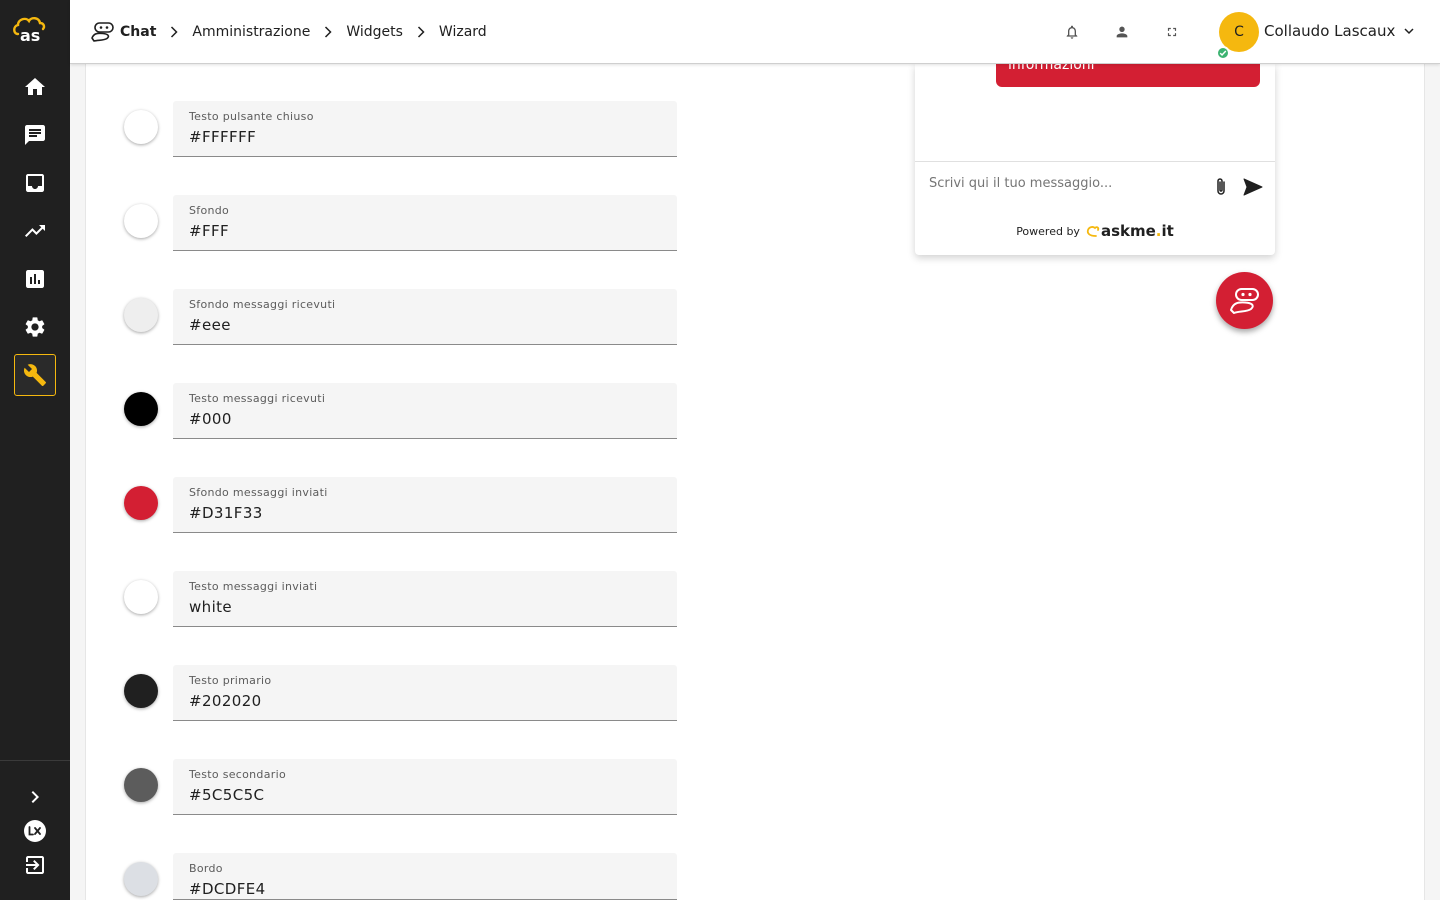  Describe the element at coordinates (1221, 187) in the screenshot. I see `attach-icon` at that location.